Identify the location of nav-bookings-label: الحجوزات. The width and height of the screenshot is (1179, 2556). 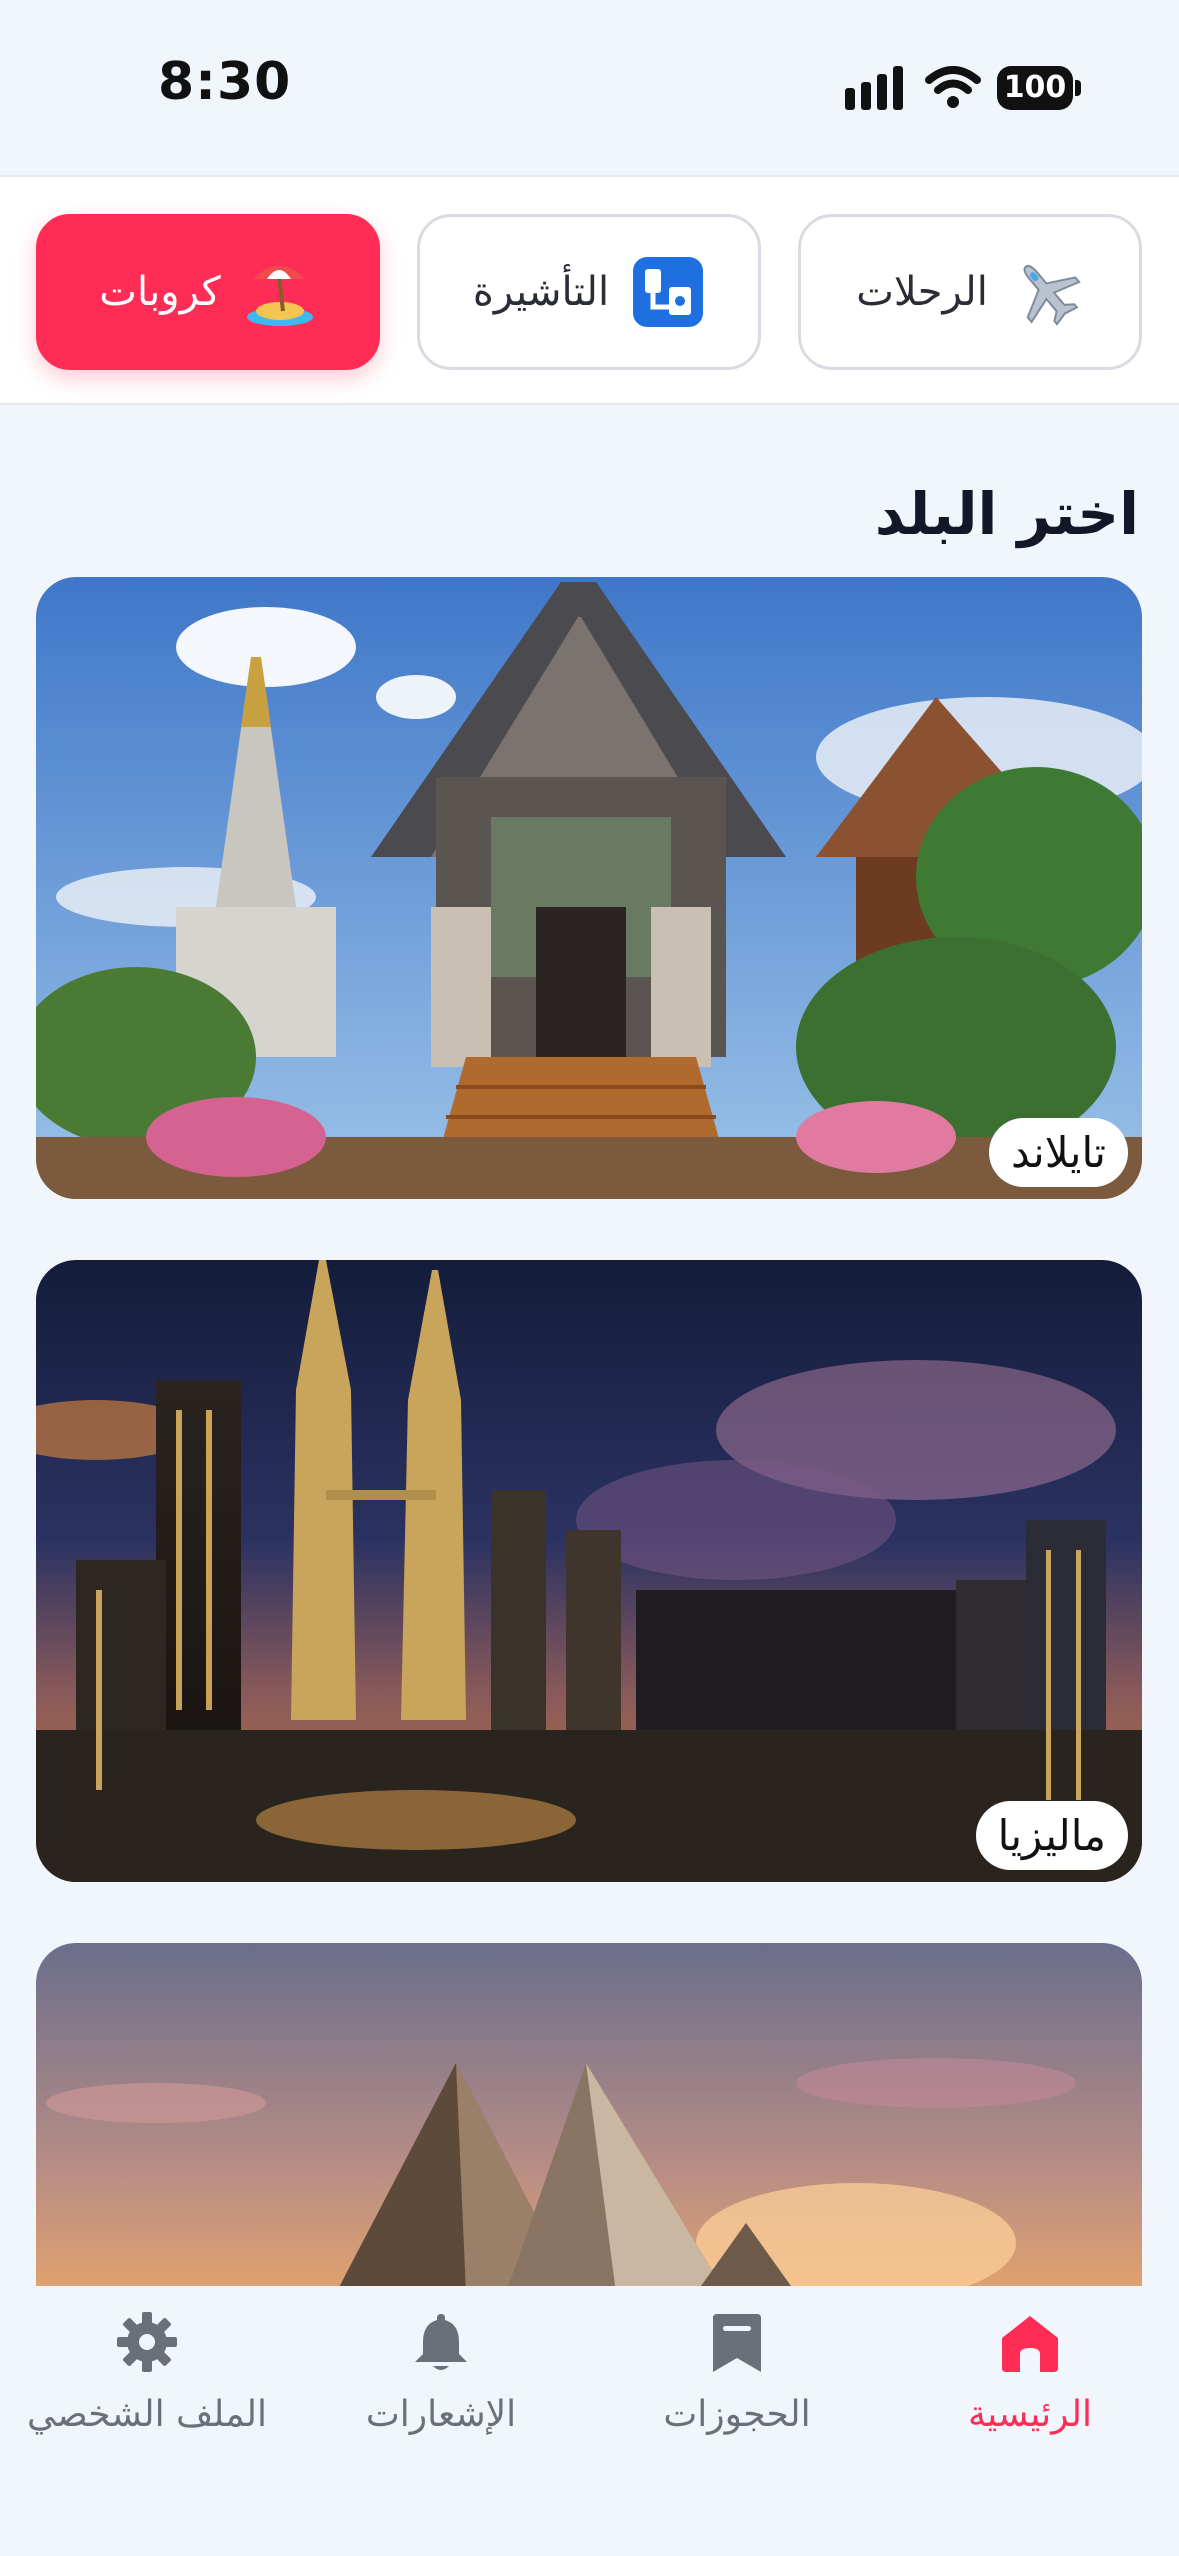
(737, 2414).